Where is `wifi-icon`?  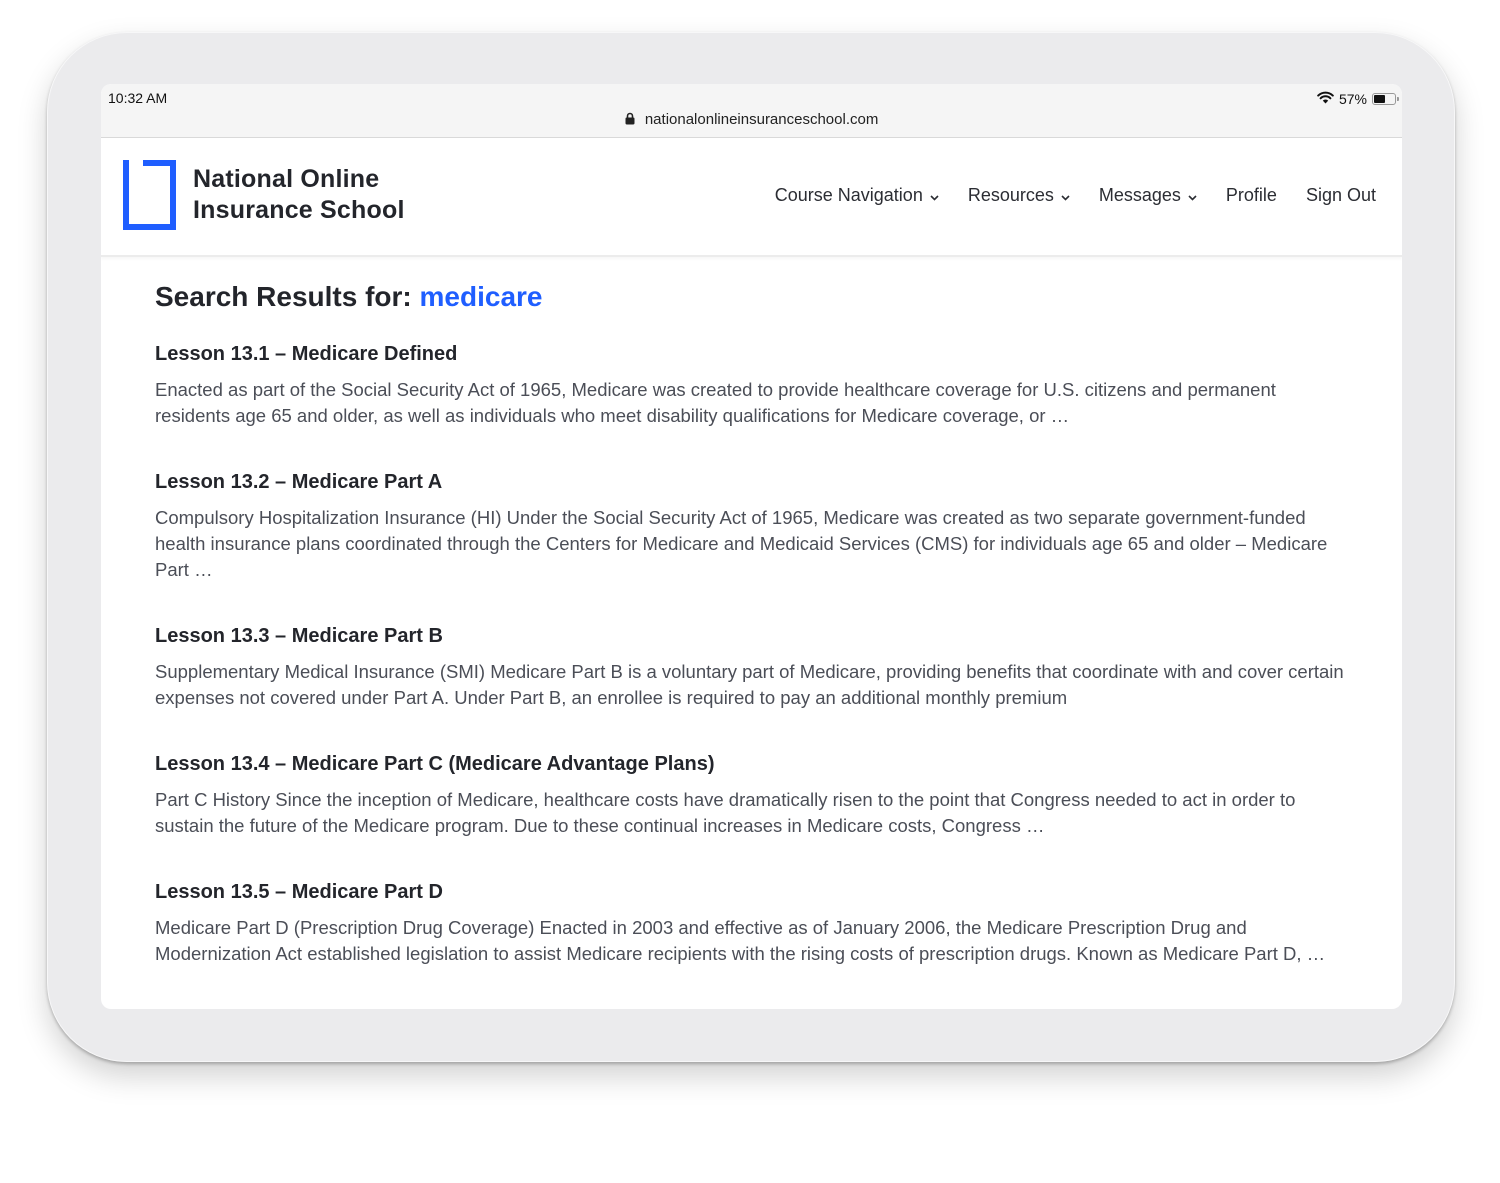
wifi-icon is located at coordinates (1325, 99).